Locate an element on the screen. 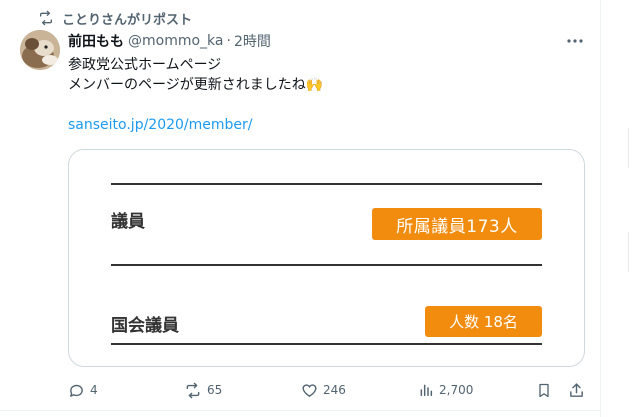 The width and height of the screenshot is (635, 417). bookmark-button is located at coordinates (544, 390).